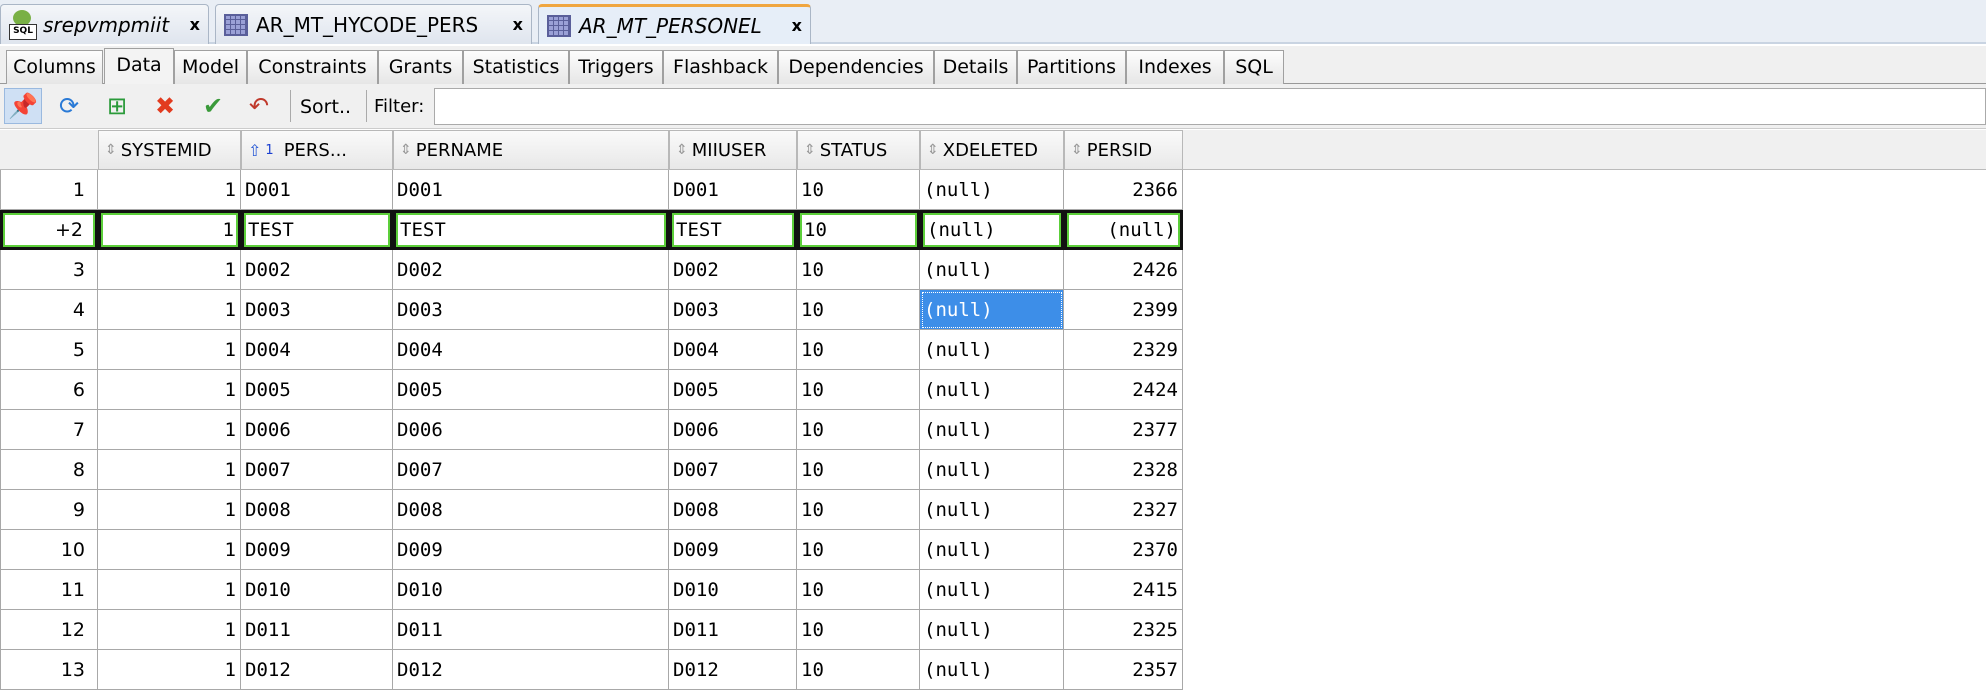  I want to click on pers-cell: D010, so click(317, 590).